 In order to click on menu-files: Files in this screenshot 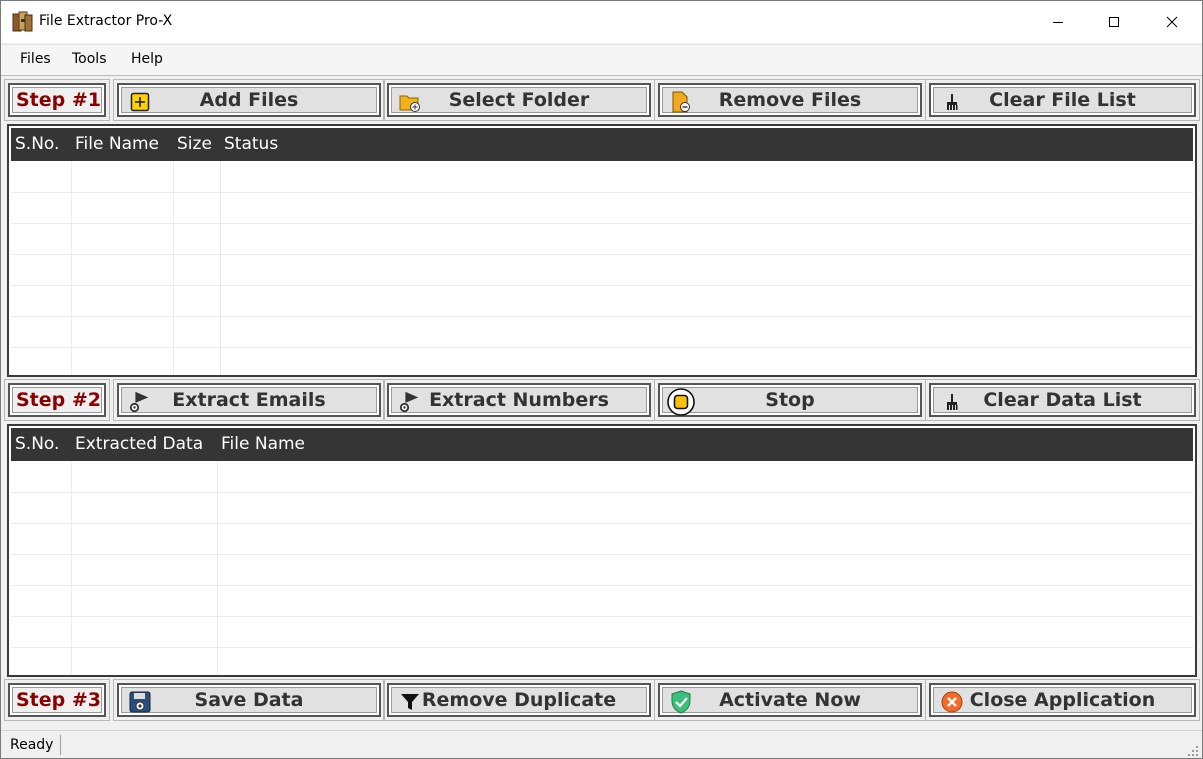, I will do `click(35, 59)`.